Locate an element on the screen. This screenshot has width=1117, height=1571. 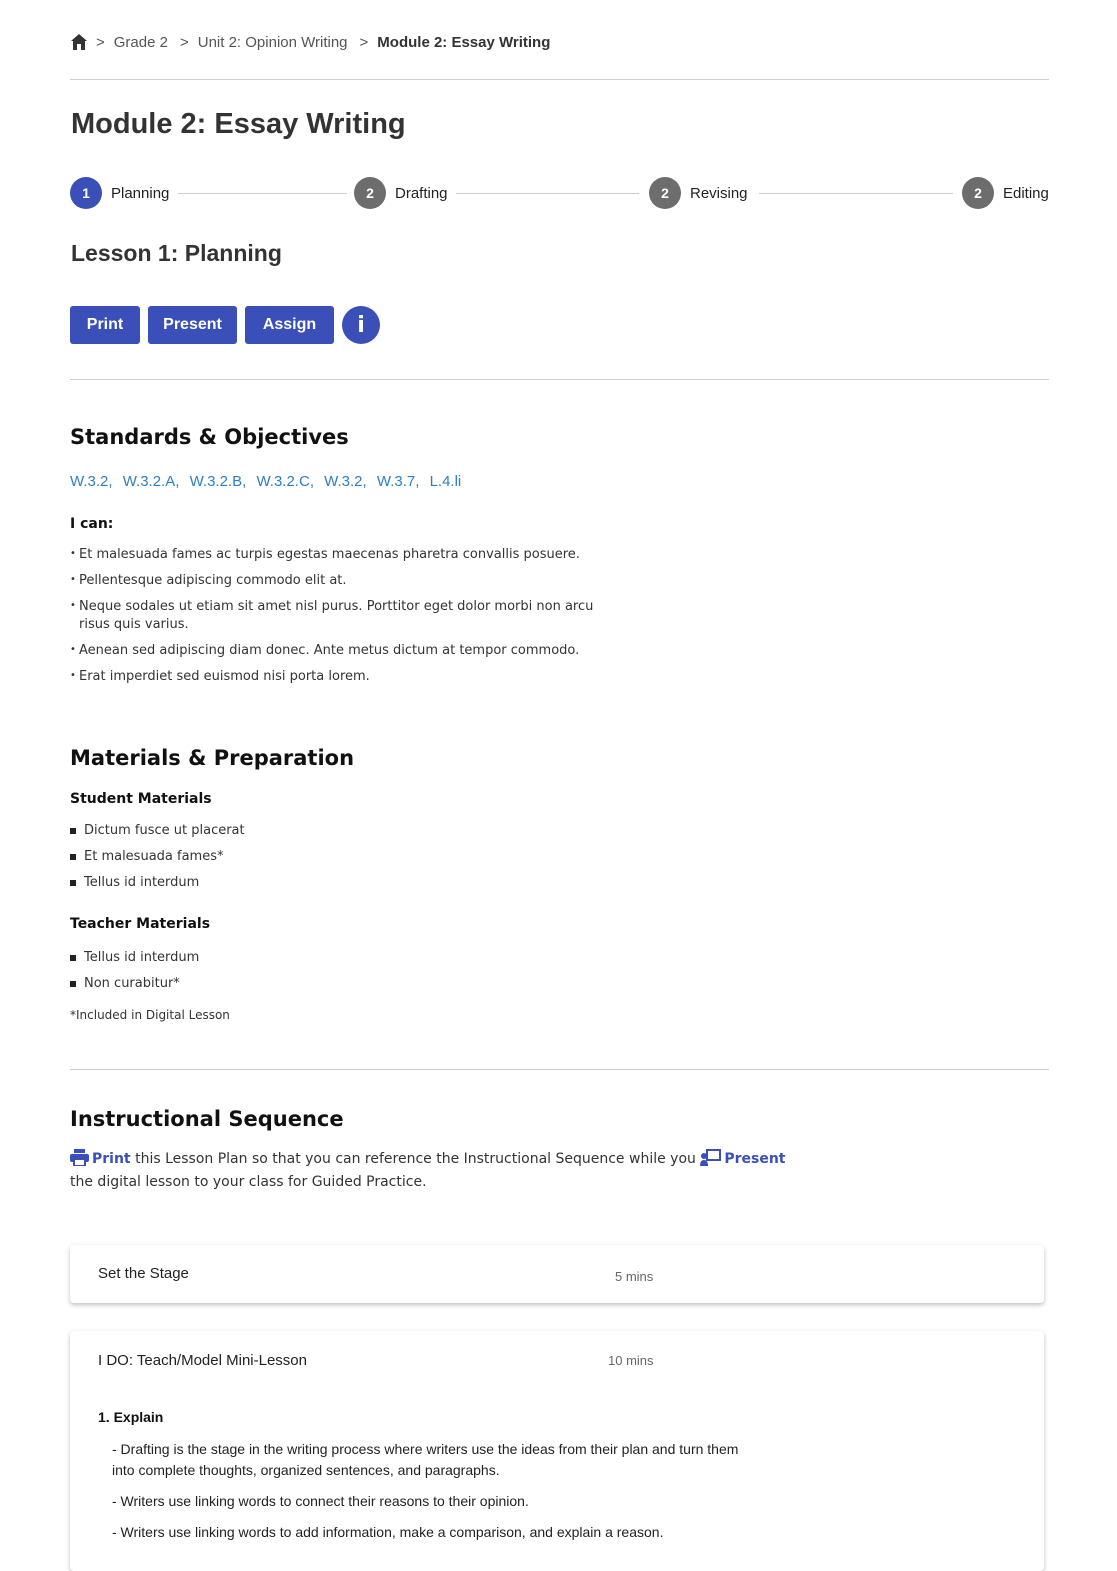
sequence-heading: Instructional Sequence is located at coordinates (207, 1119).